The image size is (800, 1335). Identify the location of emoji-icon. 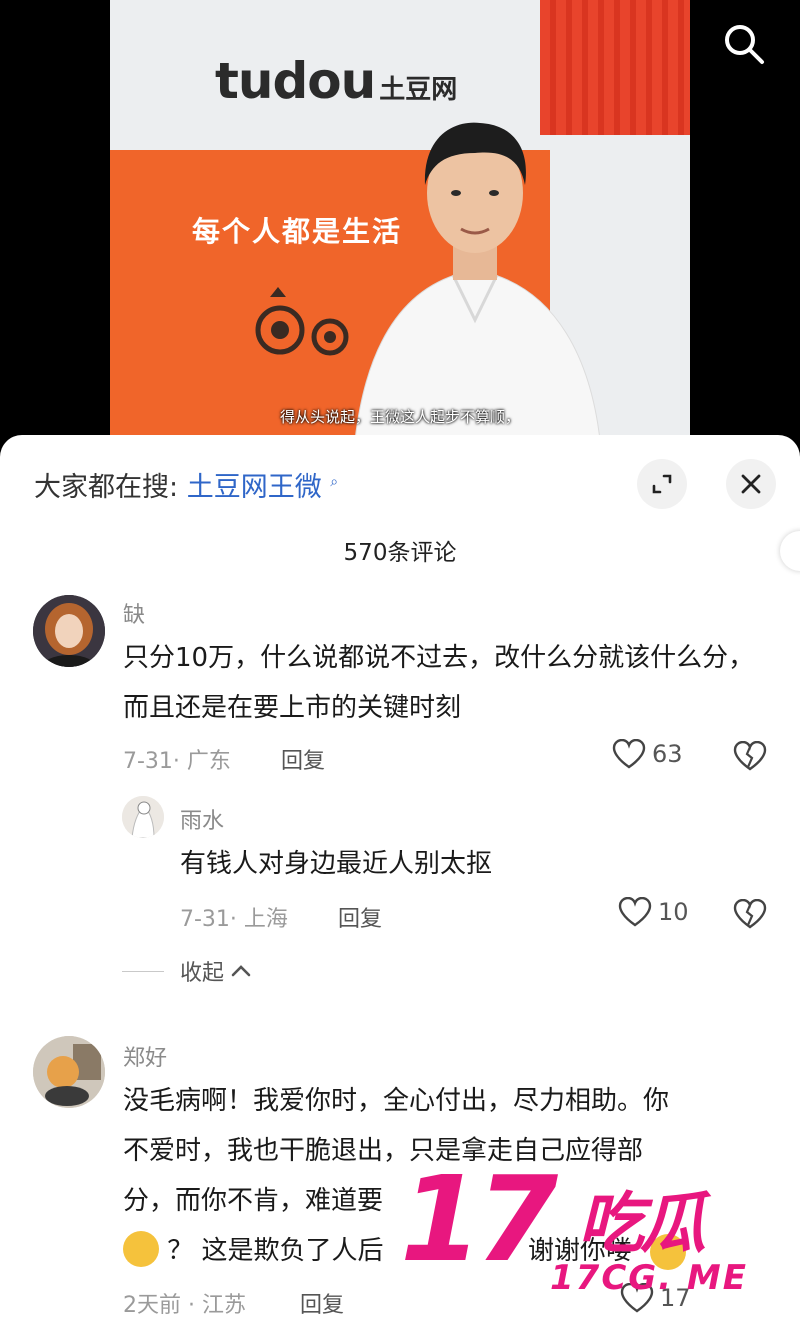
(141, 1249).